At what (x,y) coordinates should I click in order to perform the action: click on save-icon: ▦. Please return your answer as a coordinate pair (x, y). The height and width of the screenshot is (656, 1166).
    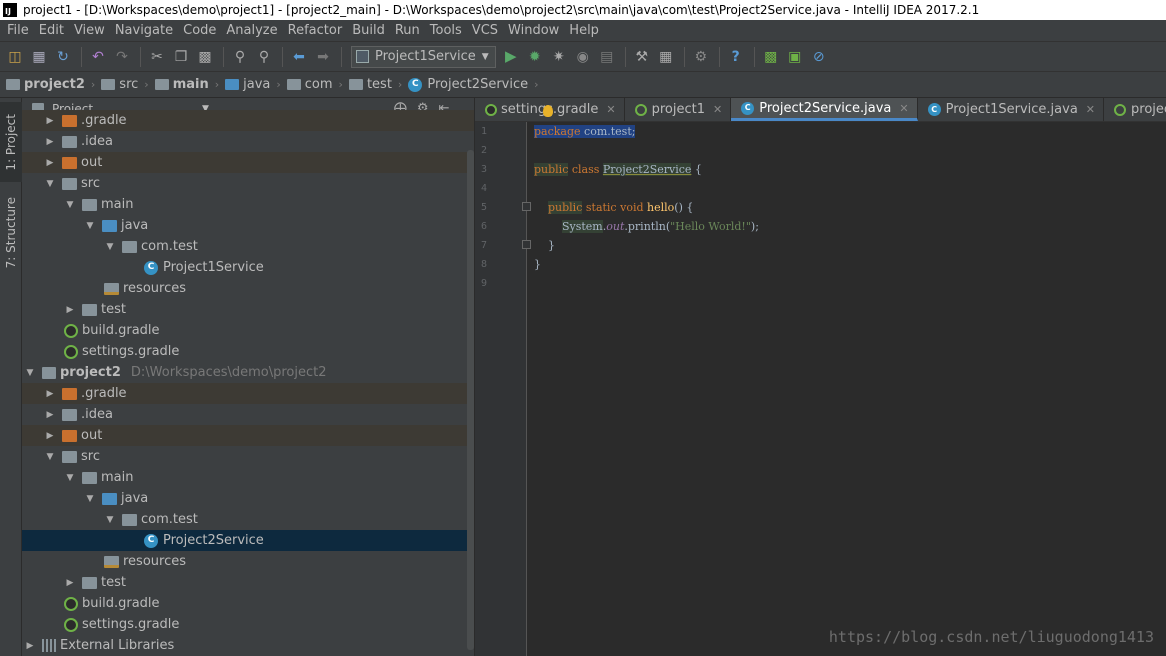
    Looking at the image, I should click on (39, 57).